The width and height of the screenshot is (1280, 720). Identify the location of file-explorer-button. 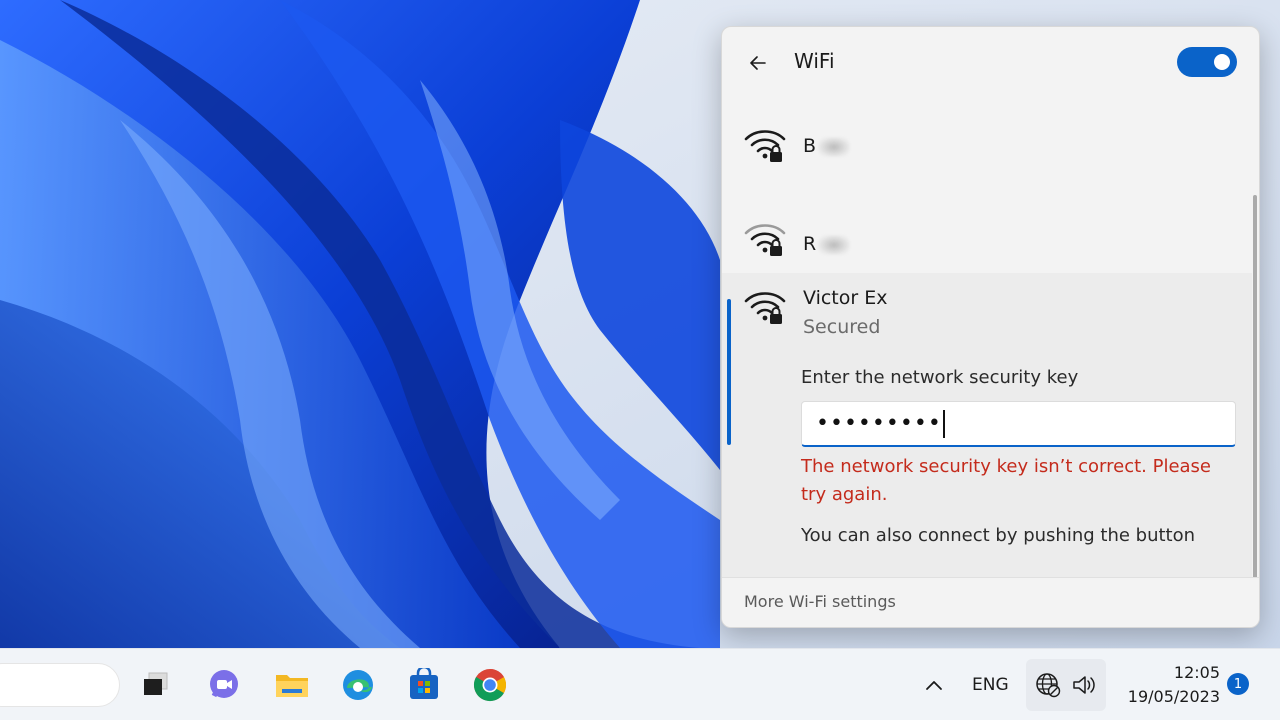
(292, 685).